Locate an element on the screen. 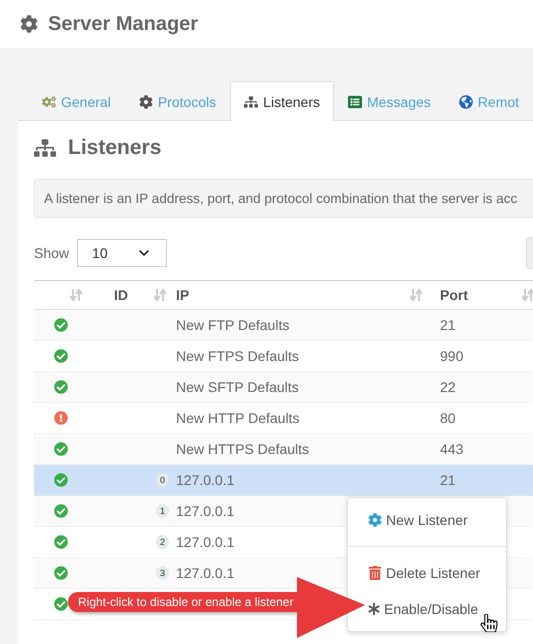  column-header: IP is located at coordinates (183, 295).